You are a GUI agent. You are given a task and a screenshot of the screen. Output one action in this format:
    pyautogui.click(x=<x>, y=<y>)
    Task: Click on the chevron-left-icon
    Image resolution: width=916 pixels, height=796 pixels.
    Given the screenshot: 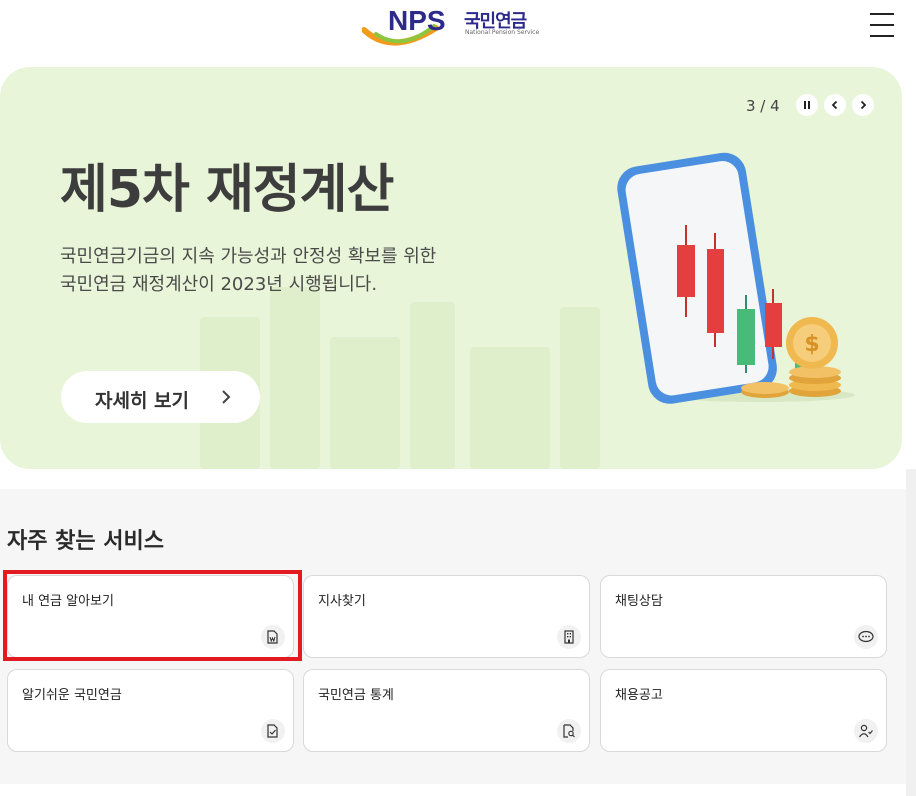 What is the action you would take?
    pyautogui.click(x=834, y=105)
    